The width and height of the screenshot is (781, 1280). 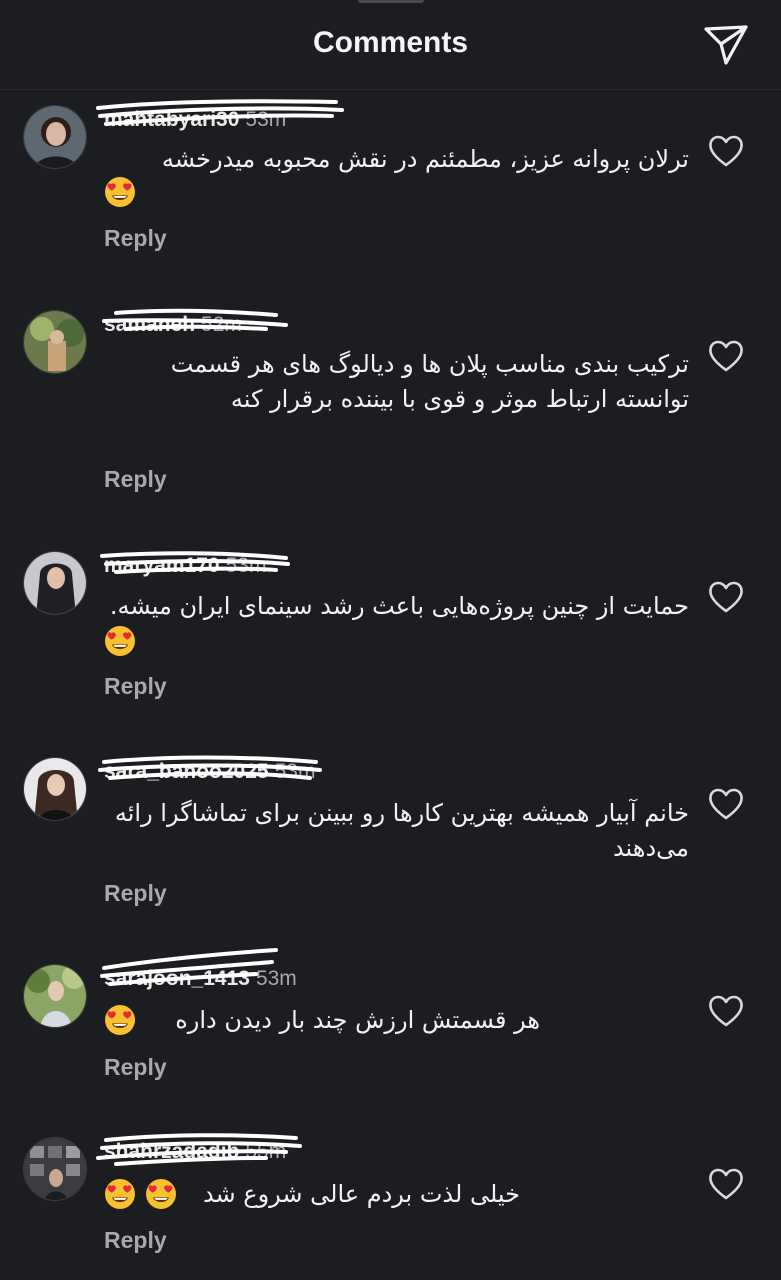 I want to click on send-icon, so click(x=726, y=45).